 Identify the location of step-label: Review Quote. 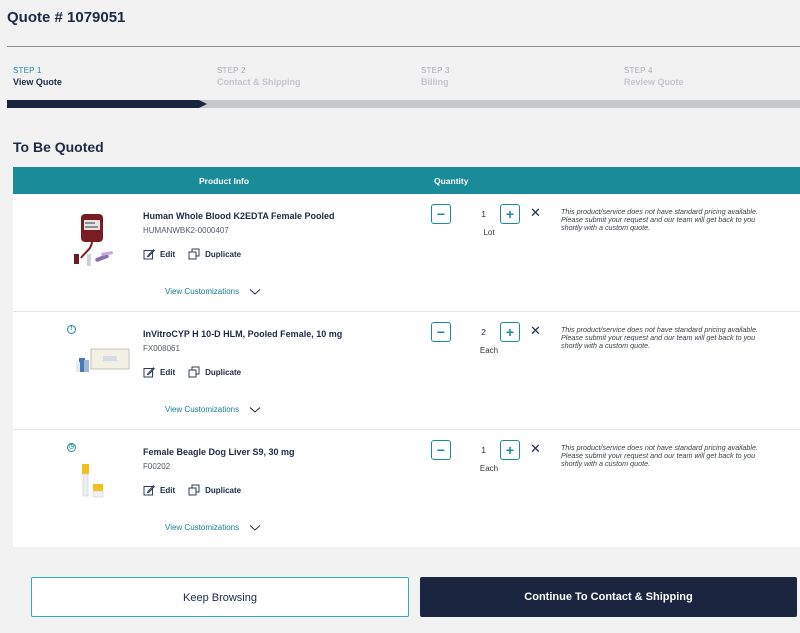
(654, 82).